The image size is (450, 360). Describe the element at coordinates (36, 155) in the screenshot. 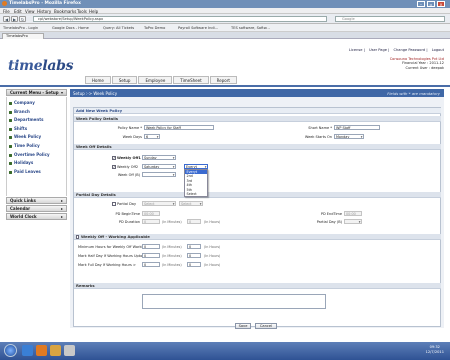

I see `sidebar-item-overtime-policy: Overtime Policy` at that location.